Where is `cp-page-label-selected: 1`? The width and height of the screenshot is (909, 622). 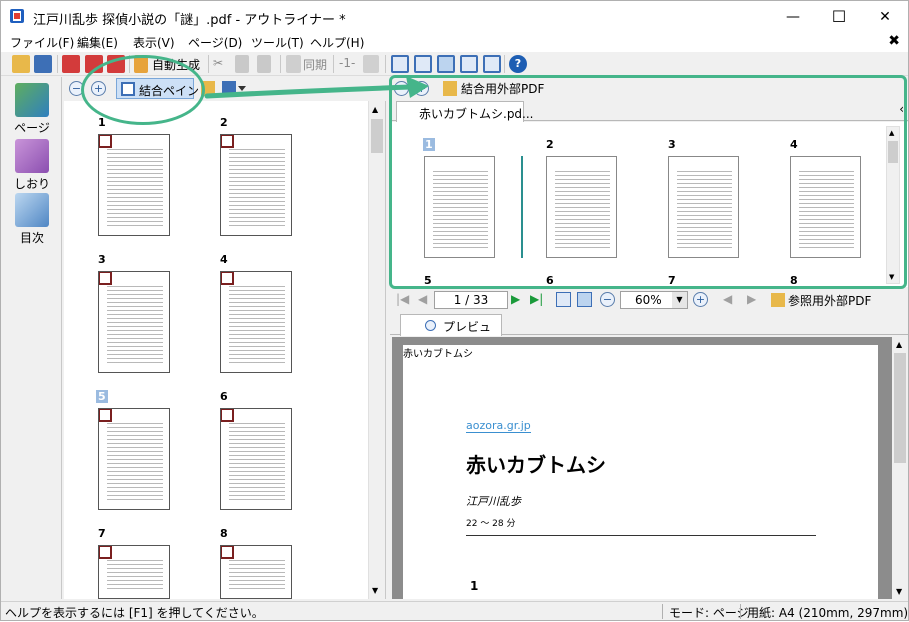 cp-page-label-selected: 1 is located at coordinates (429, 144).